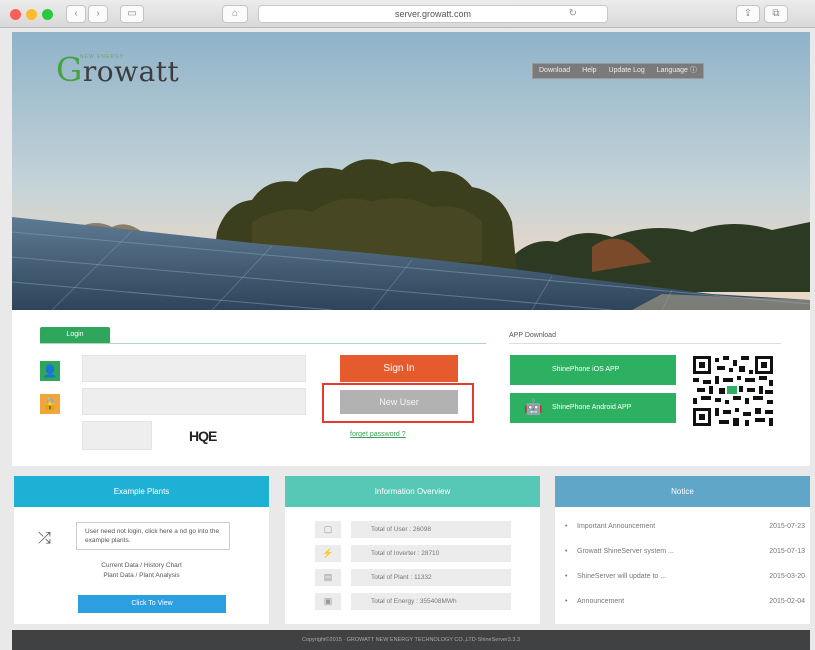 The height and width of the screenshot is (650, 815). What do you see at coordinates (50, 404) in the screenshot?
I see `lock-icon: 🔒` at bounding box center [50, 404].